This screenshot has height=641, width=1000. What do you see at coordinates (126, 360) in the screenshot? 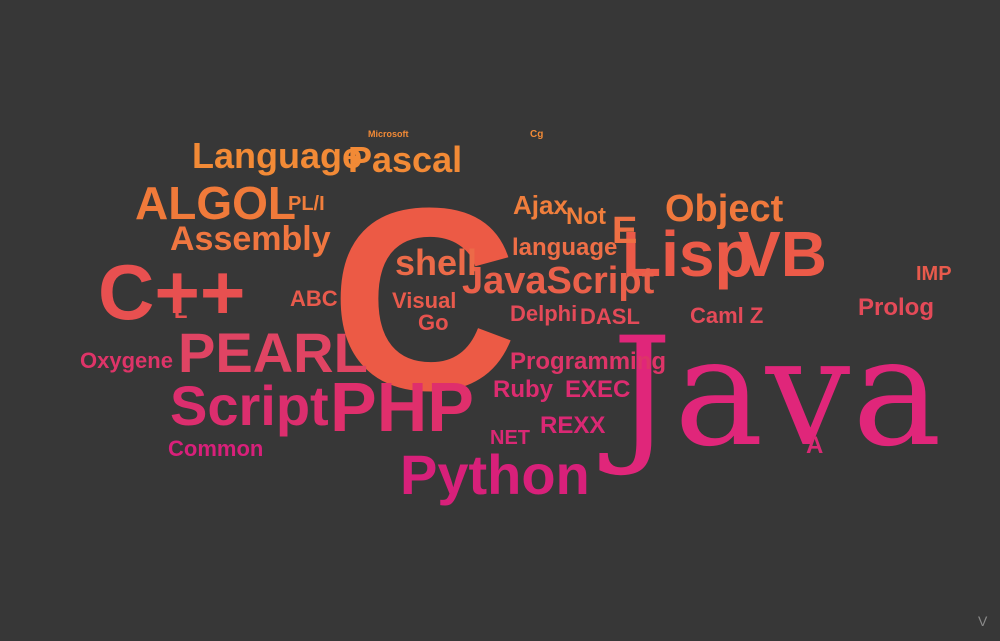
I see `word-oxygene: Oxygene` at bounding box center [126, 360].